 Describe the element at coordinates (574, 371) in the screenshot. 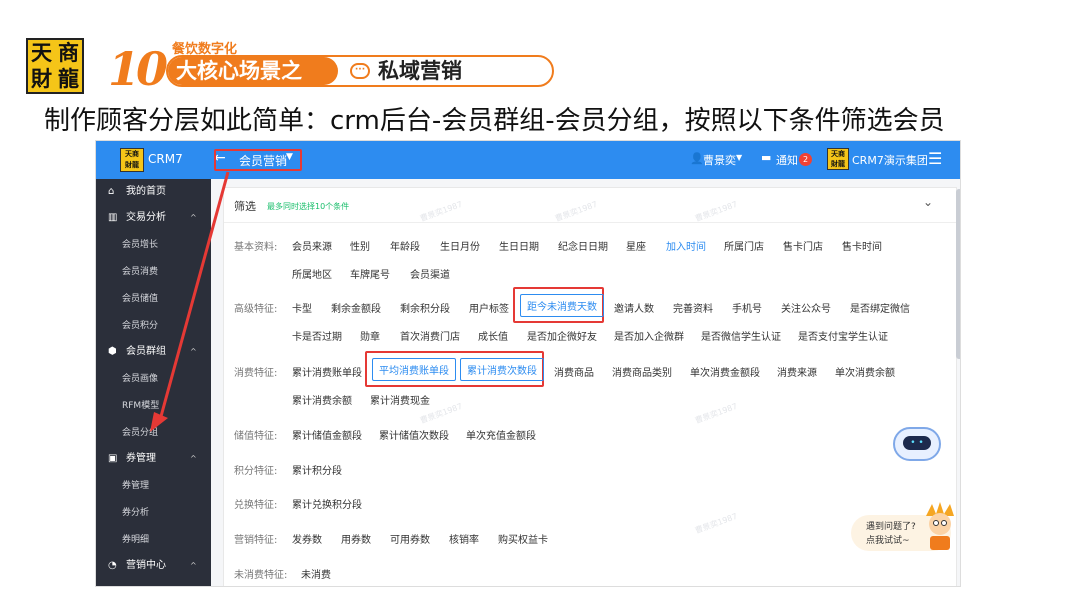

I see `filter-tag: 消费商品` at that location.